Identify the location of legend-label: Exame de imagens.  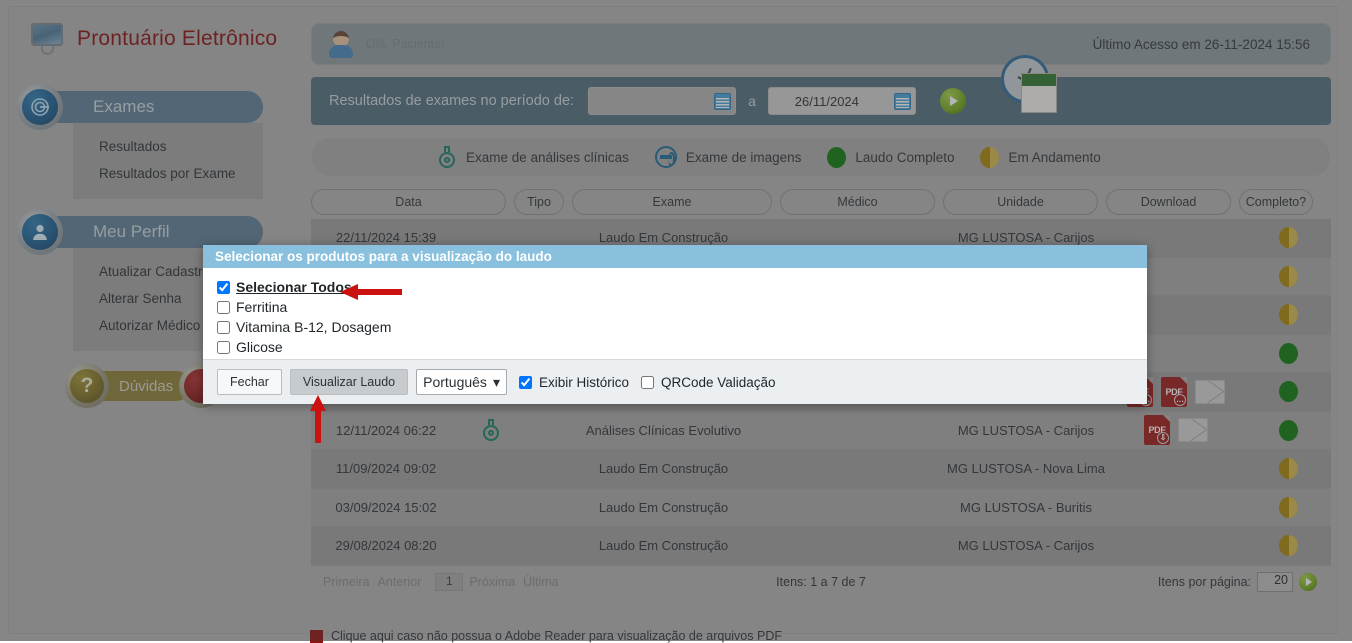
(743, 157).